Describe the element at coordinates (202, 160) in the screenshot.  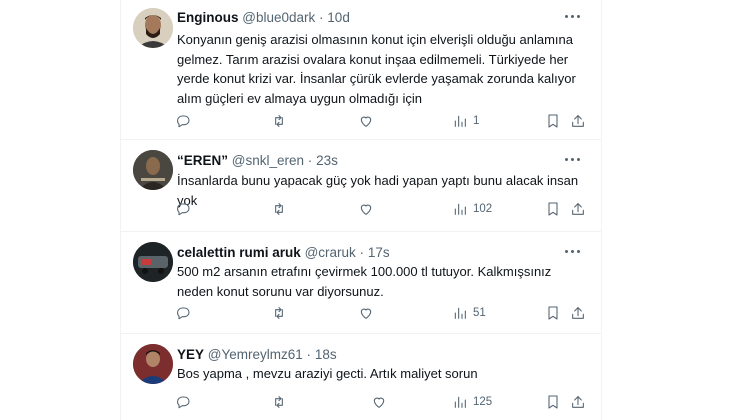
I see `author-name: “EREN”` at that location.